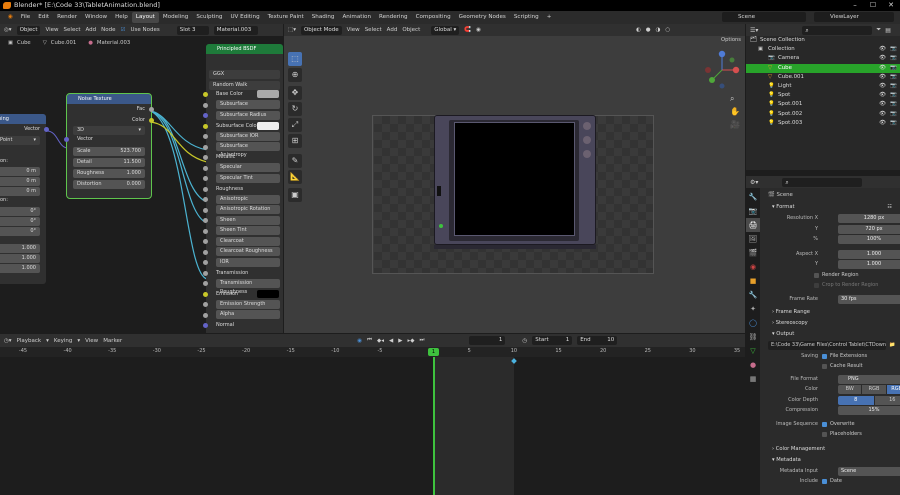 The width and height of the screenshot is (900, 495). Describe the element at coordinates (869, 264) in the screenshot. I see `aspect-y-field: 1.000` at that location.